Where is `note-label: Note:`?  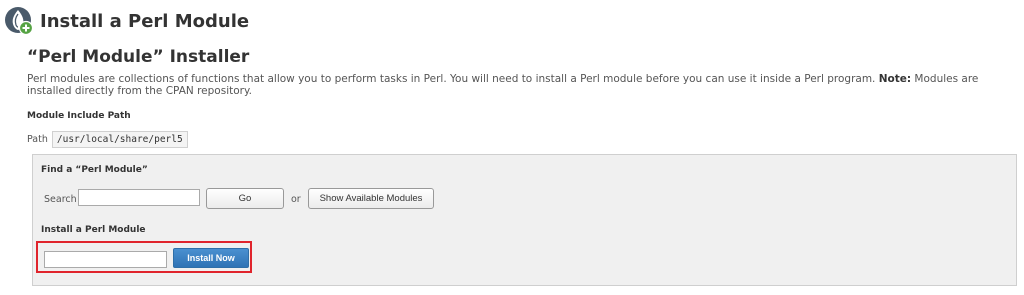 note-label: Note: is located at coordinates (895, 79).